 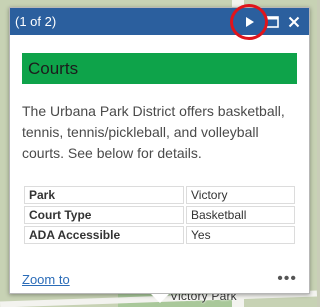 What do you see at coordinates (36, 21) in the screenshot?
I see `pager-text: (1 of 2)` at bounding box center [36, 21].